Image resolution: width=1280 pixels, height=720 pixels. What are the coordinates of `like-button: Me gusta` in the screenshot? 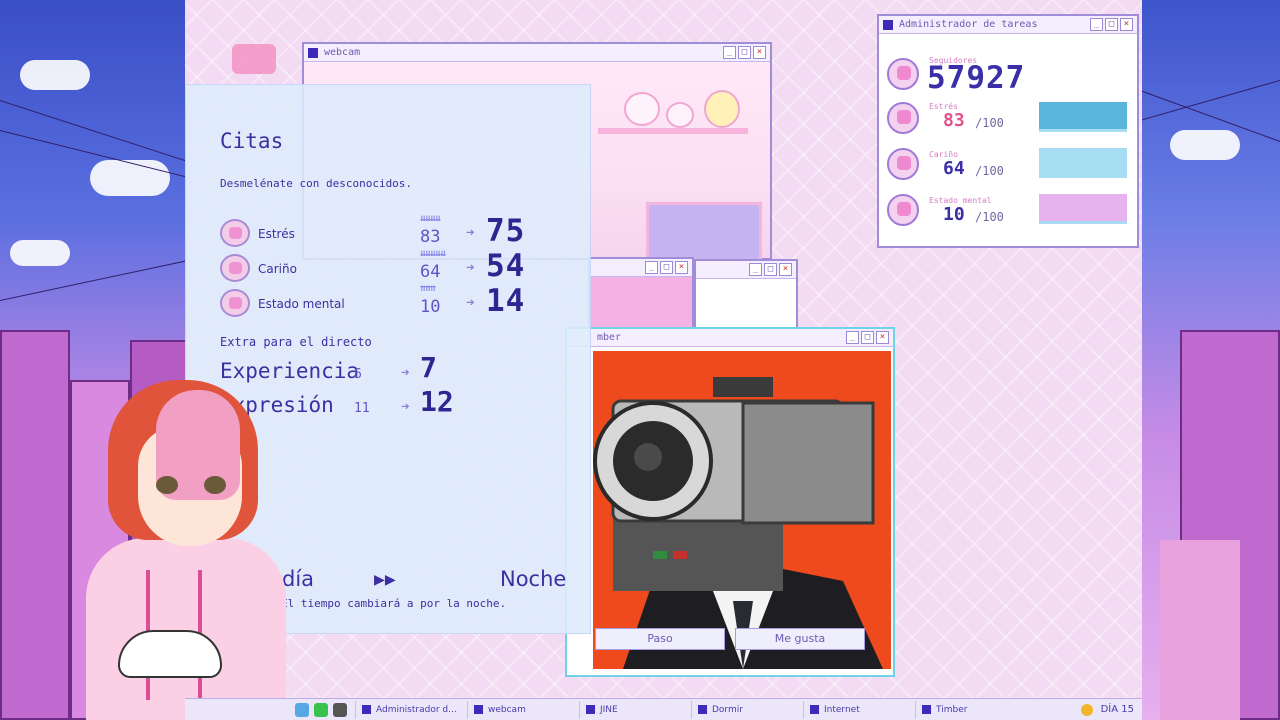 It's located at (800, 639).